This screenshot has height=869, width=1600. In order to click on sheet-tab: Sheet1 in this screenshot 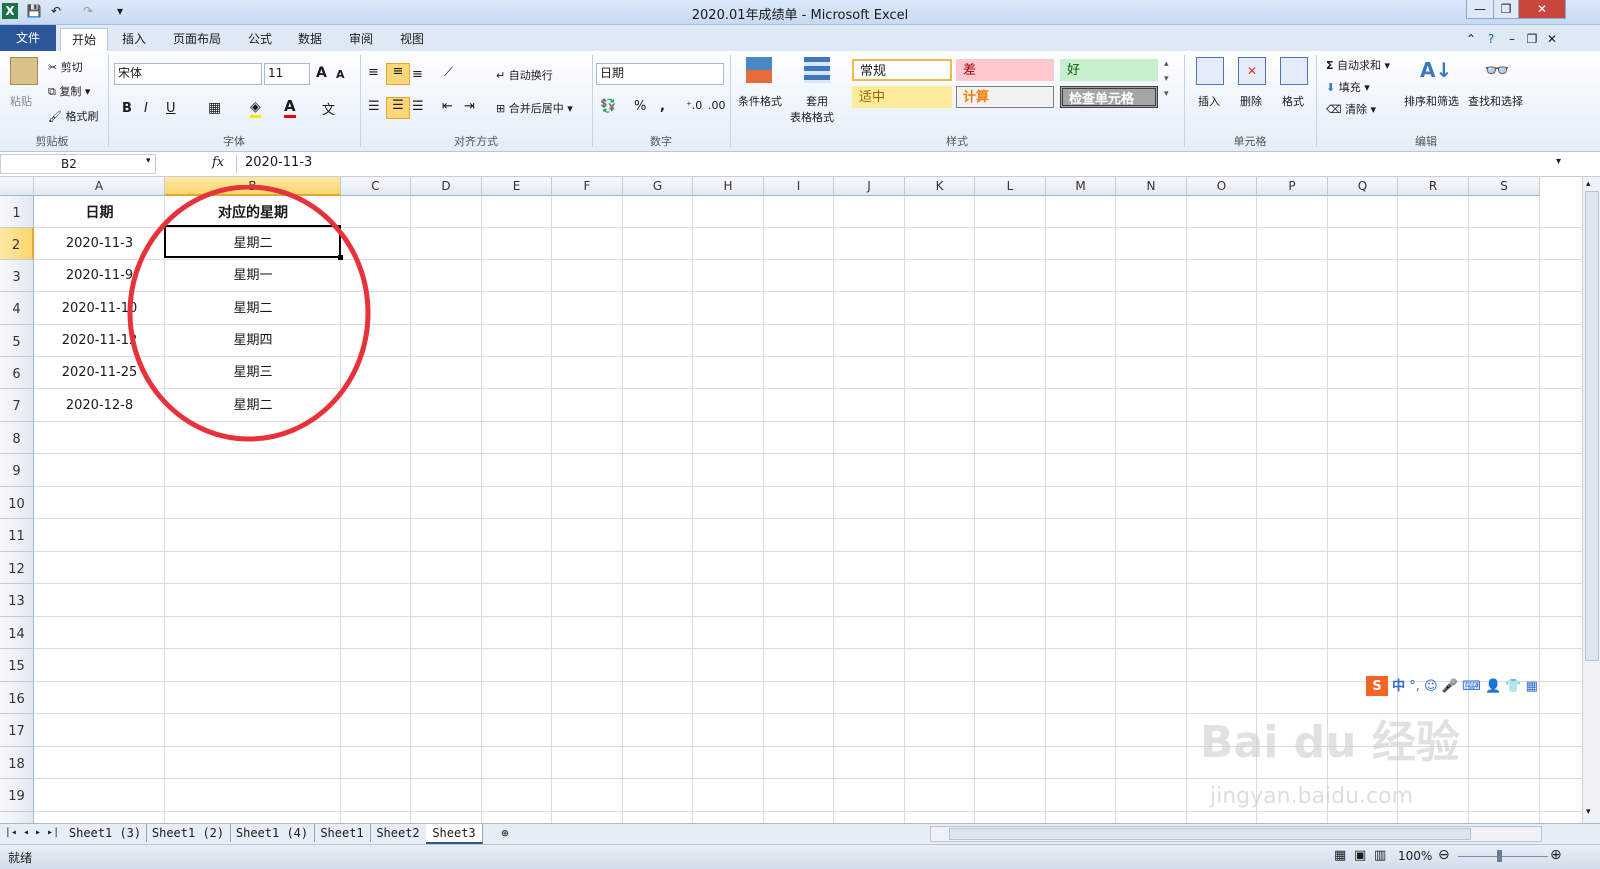, I will do `click(342, 833)`.